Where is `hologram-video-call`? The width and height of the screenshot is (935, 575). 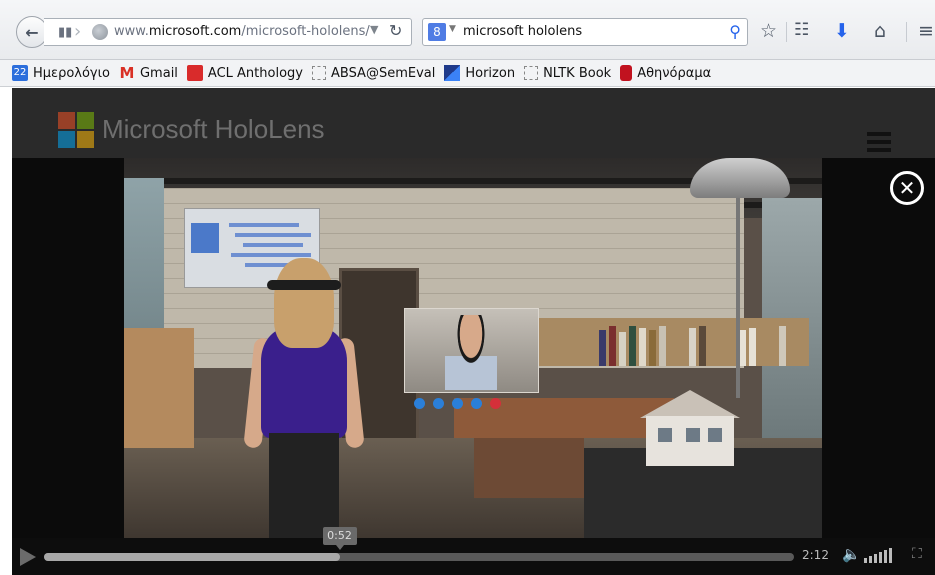 hologram-video-call is located at coordinates (471, 350).